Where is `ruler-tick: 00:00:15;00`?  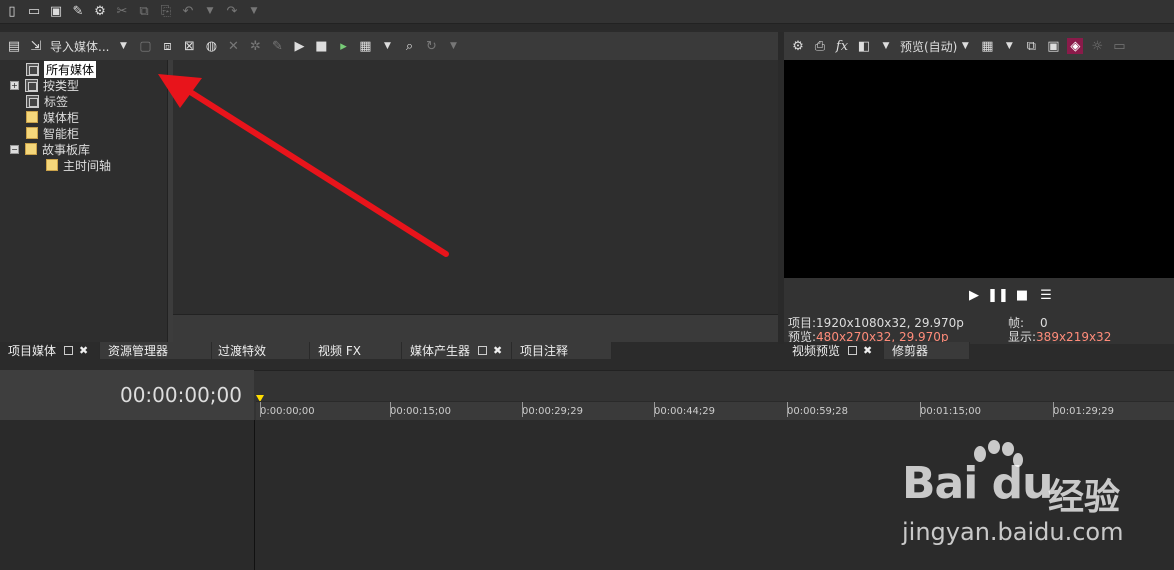
ruler-tick: 00:00:15;00 is located at coordinates (421, 409).